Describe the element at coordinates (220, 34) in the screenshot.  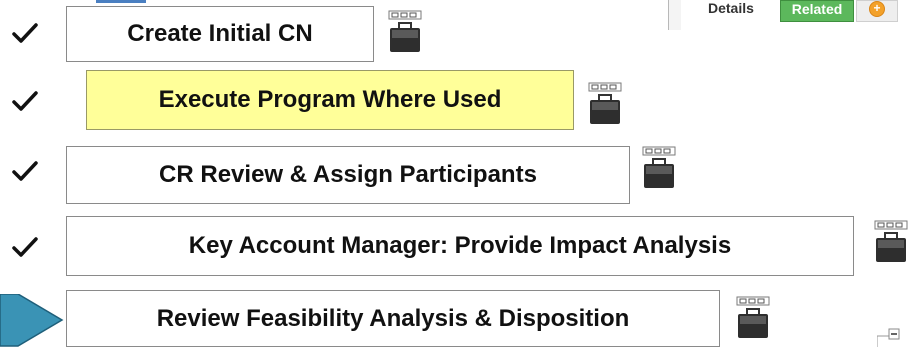
I see `task-button: Create Initial CN` at that location.